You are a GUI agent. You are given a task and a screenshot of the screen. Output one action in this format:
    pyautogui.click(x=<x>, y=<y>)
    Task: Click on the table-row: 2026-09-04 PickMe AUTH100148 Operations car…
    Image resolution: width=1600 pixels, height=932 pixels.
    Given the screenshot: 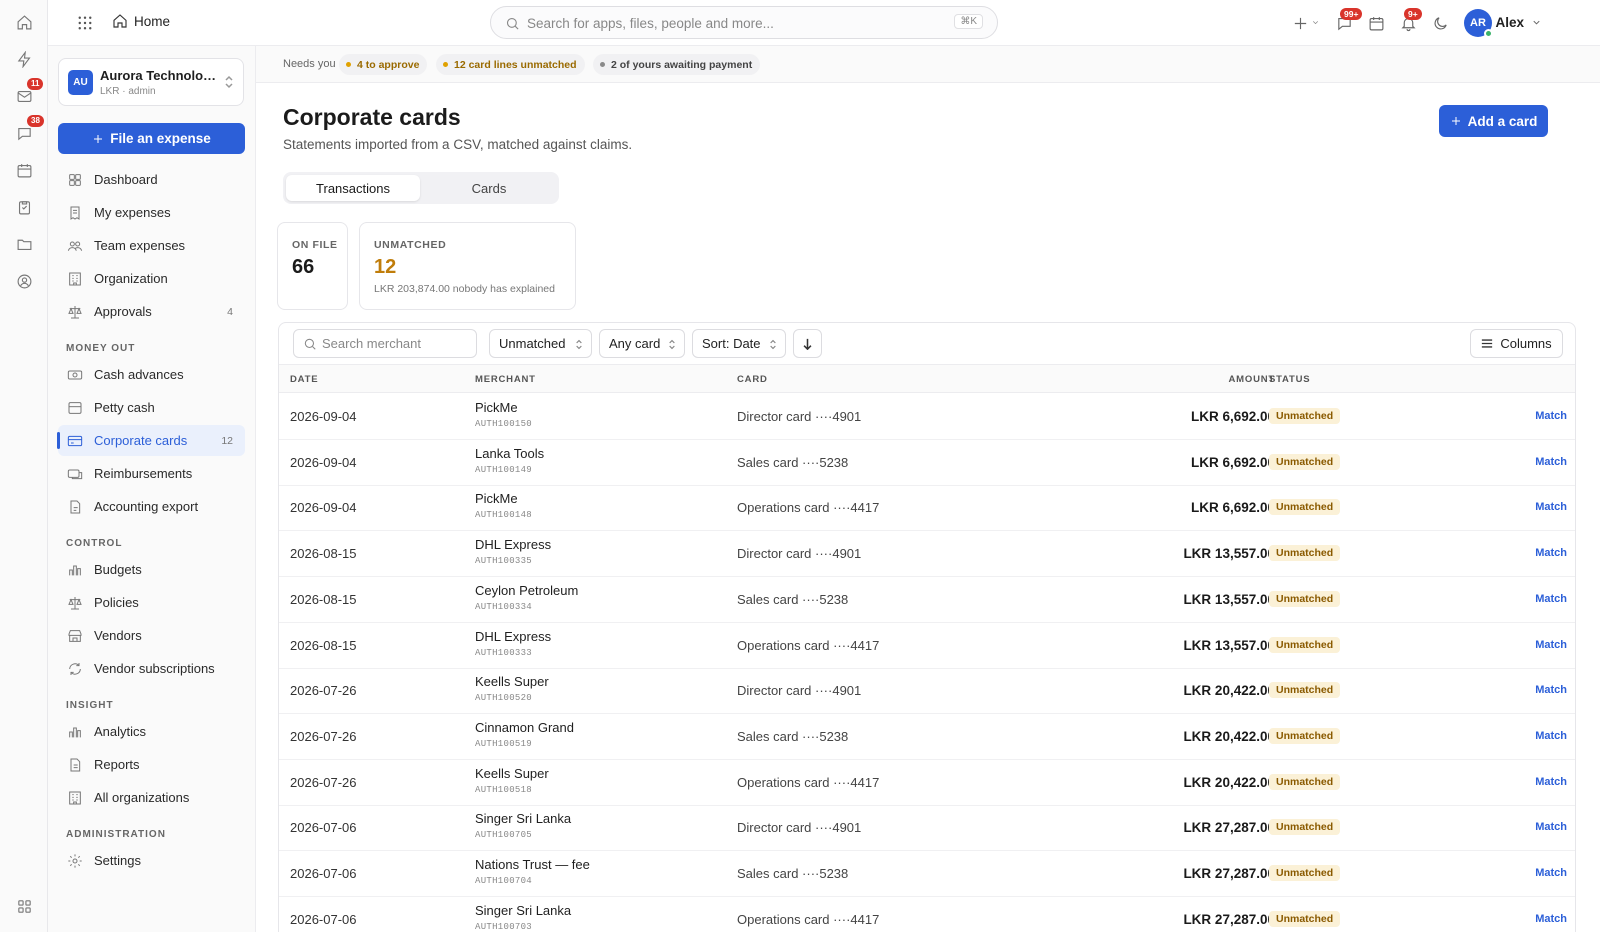 What is the action you would take?
    pyautogui.click(x=927, y=508)
    